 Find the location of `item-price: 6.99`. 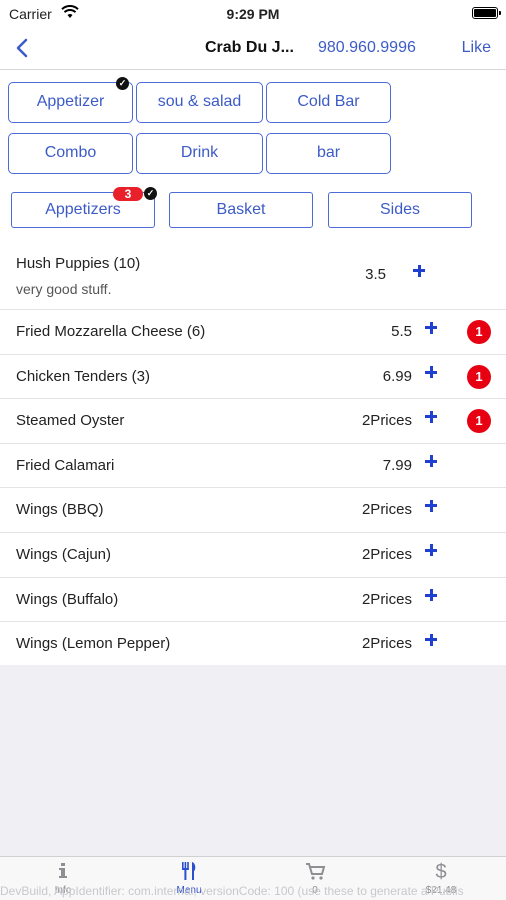

item-price: 6.99 is located at coordinates (397, 376).